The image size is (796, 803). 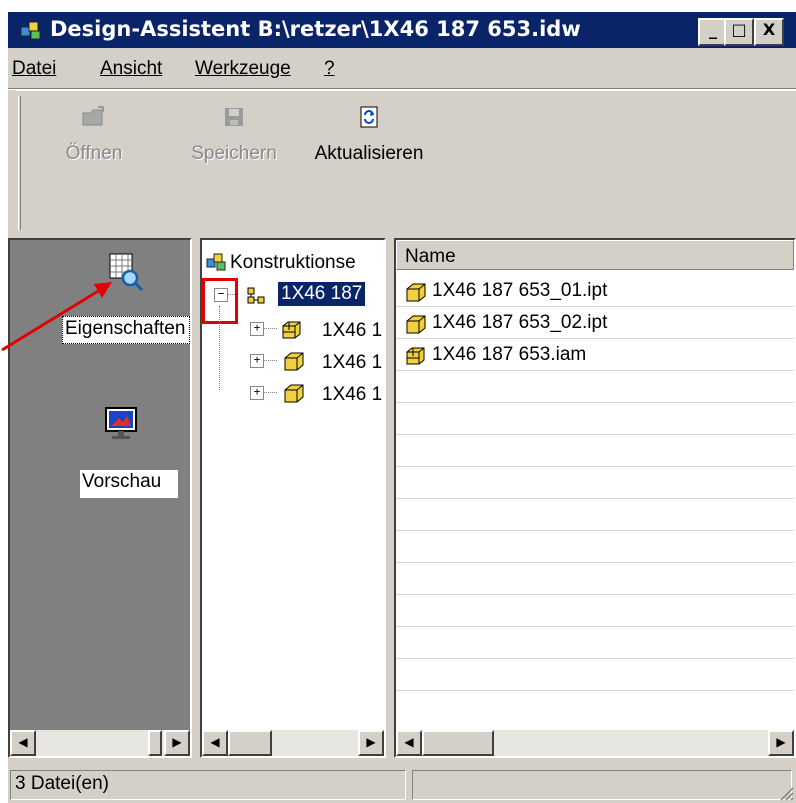 What do you see at coordinates (126, 272) in the screenshot?
I see `properties-icon` at bounding box center [126, 272].